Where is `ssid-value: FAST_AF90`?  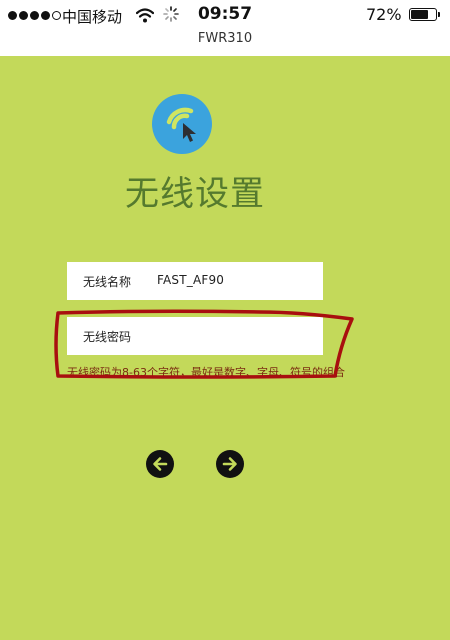
ssid-value: FAST_AF90 is located at coordinates (190, 280).